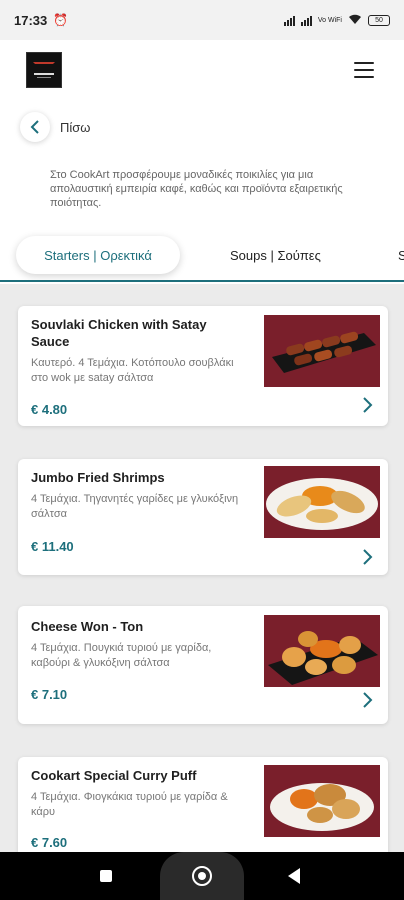  I want to click on status-time: 17:33, so click(31, 20).